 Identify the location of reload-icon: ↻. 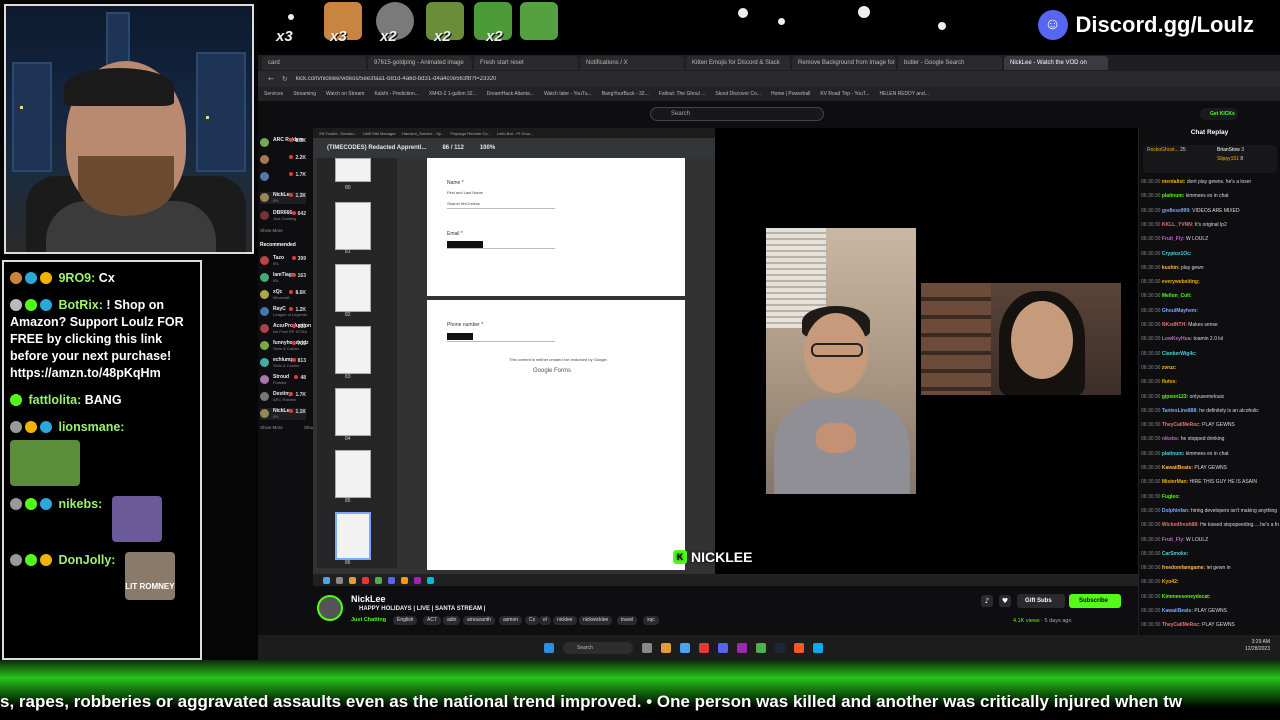
(285, 79).